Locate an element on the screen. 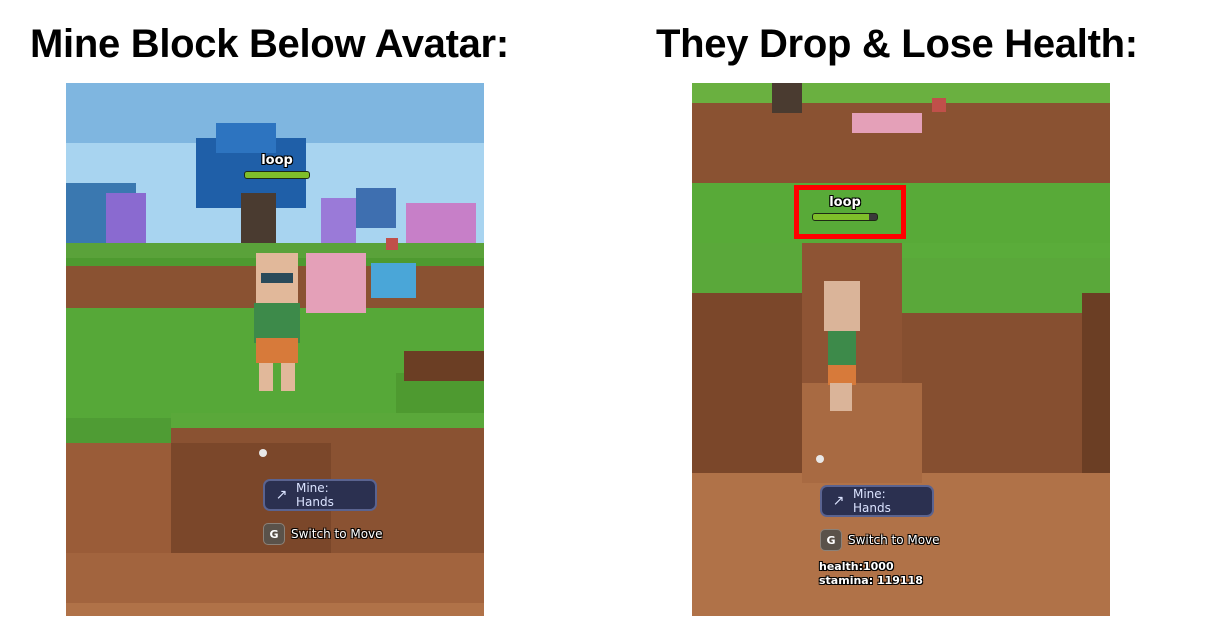 The height and width of the screenshot is (637, 1212). health-stat-value: 1000 is located at coordinates (878, 566).